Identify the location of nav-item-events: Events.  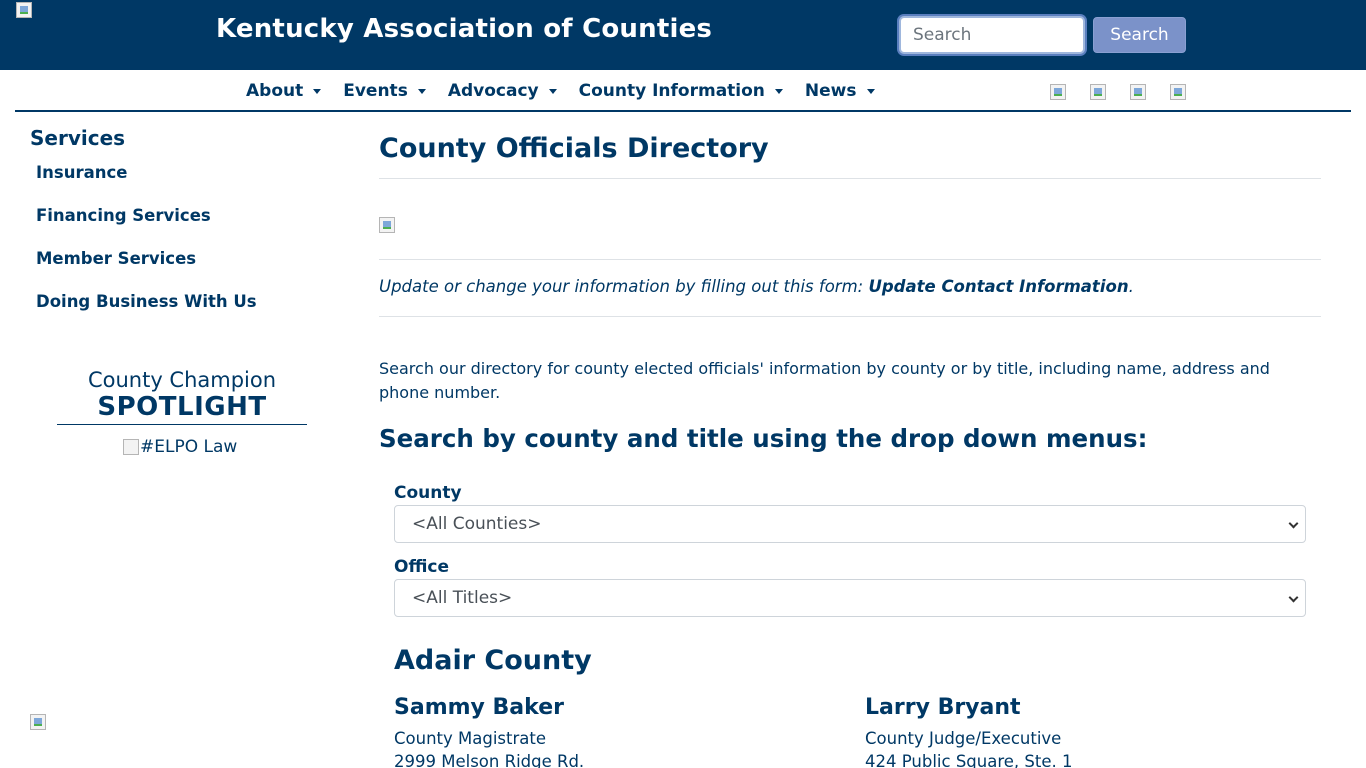
(384, 91).